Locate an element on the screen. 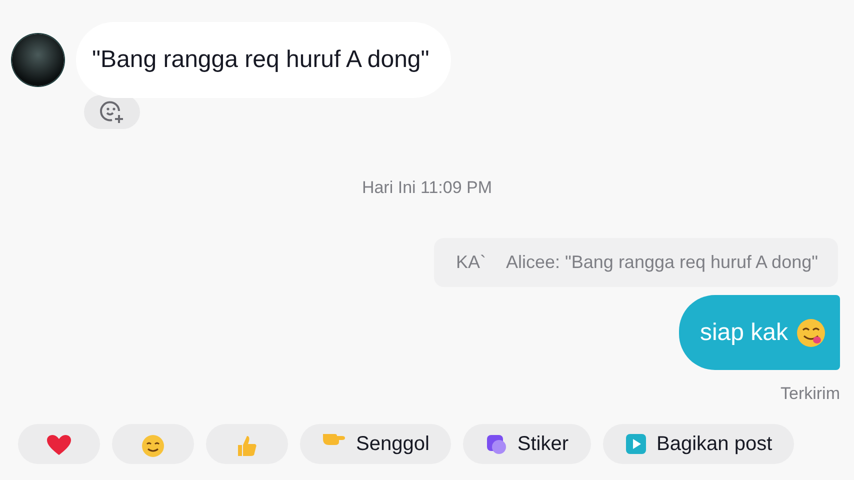 Image resolution: width=854 pixels, height=480 pixels. quote-text: Alicee: "Bang rangga req huruf A dong" is located at coordinates (662, 262).